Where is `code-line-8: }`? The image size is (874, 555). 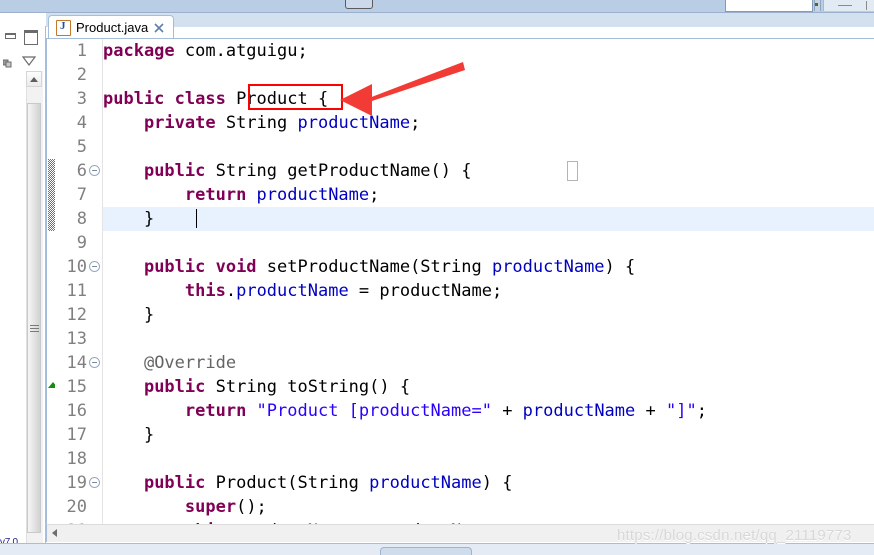
code-line-8: } is located at coordinates (128, 219).